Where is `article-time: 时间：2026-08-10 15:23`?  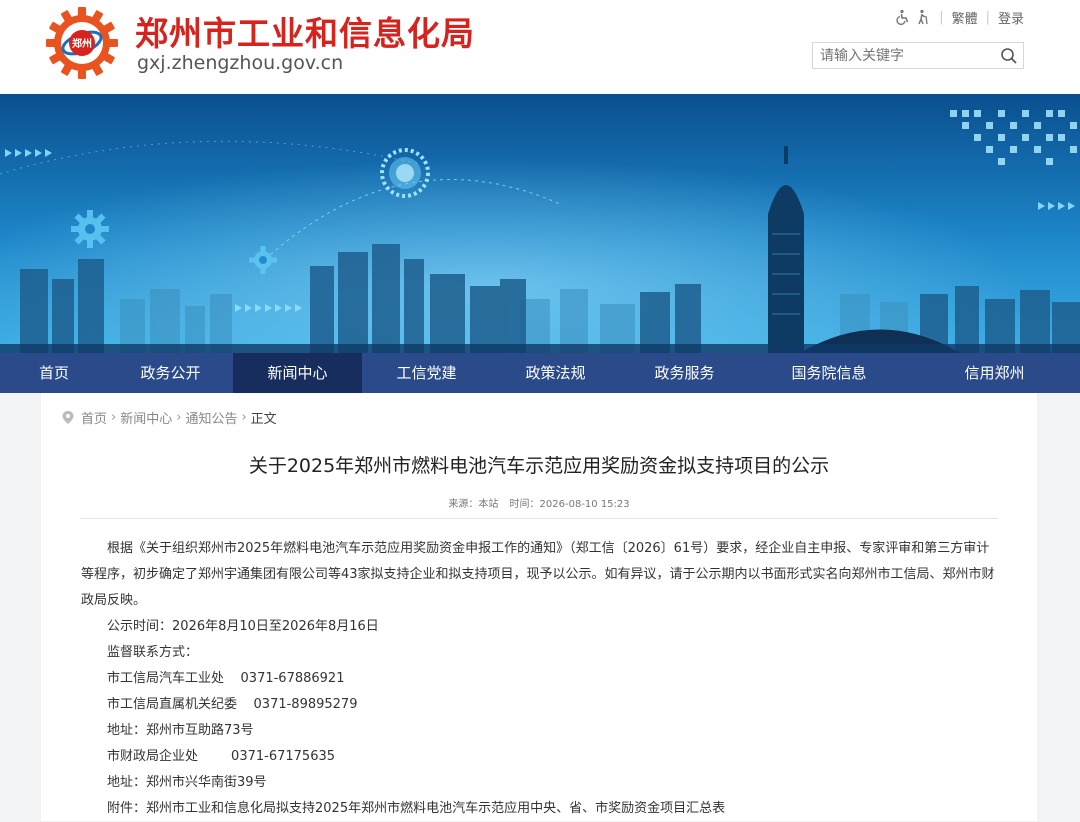
article-time: 时间：2026-08-10 15:23 is located at coordinates (569, 504).